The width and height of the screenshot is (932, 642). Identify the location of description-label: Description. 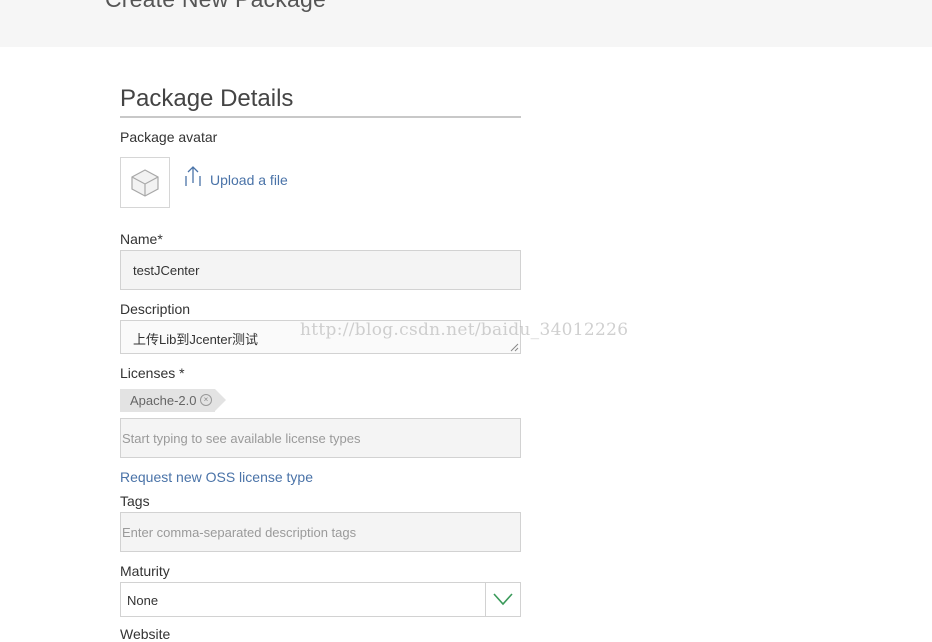
(155, 309).